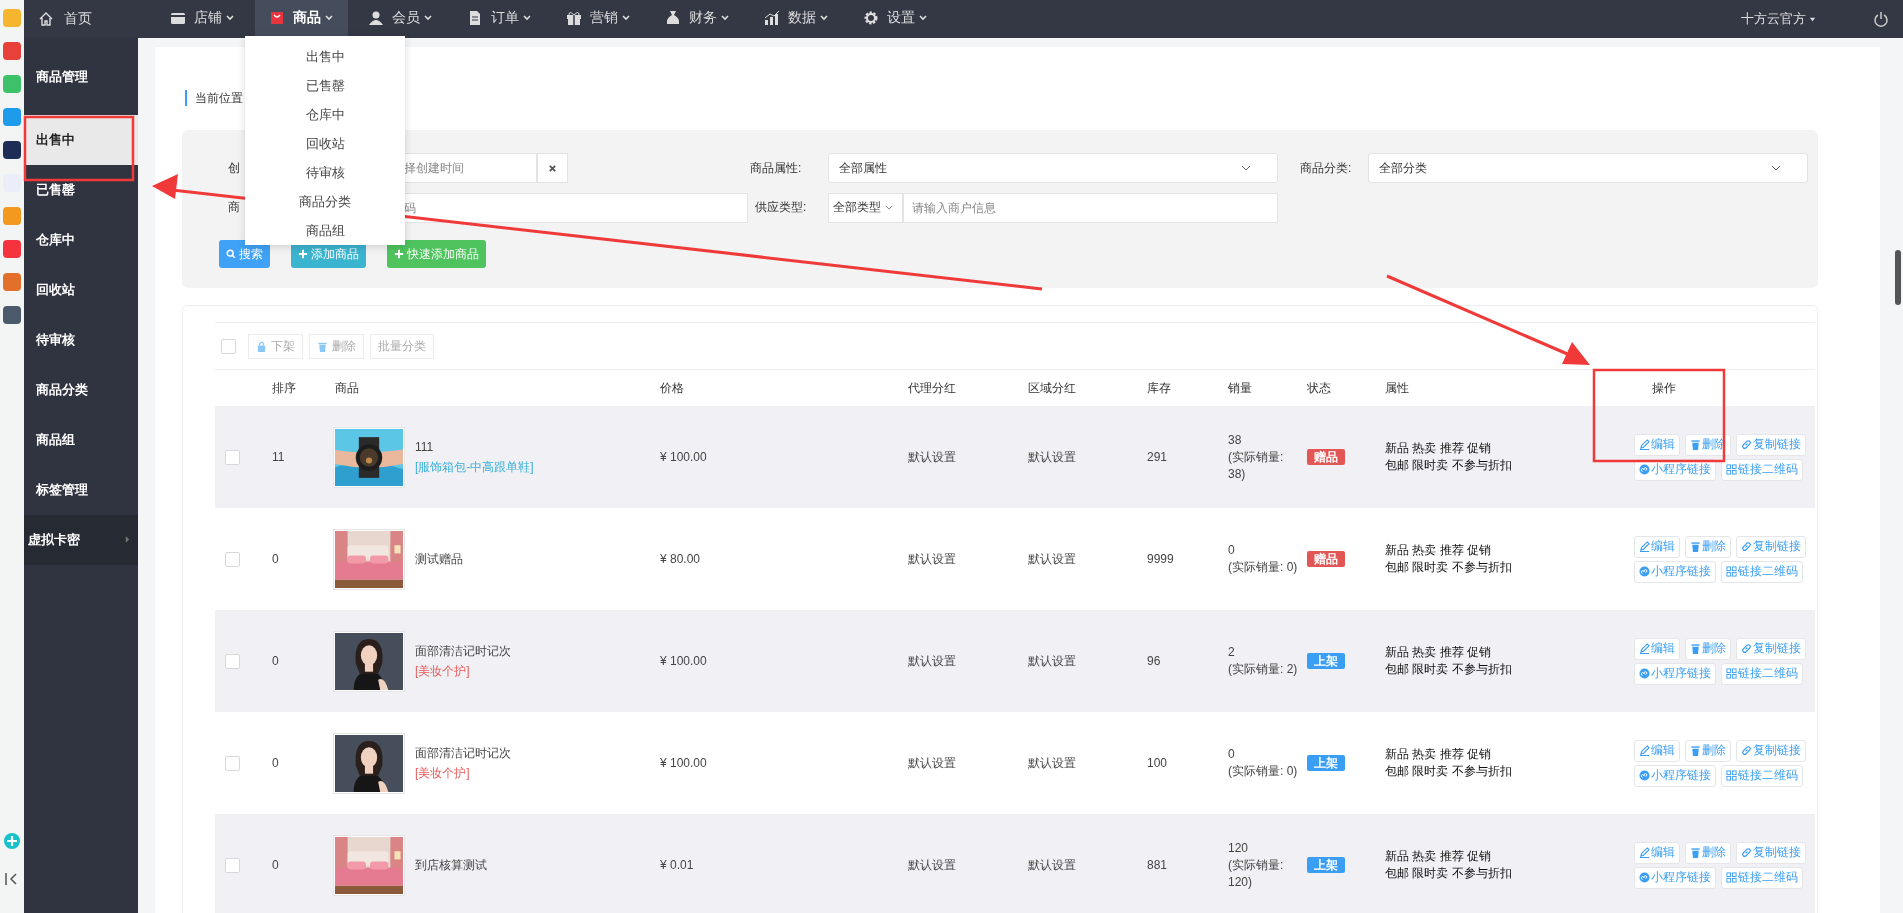 This screenshot has width=1903, height=913. Describe the element at coordinates (1397, 388) in the screenshot. I see `column-header: 属性` at that location.